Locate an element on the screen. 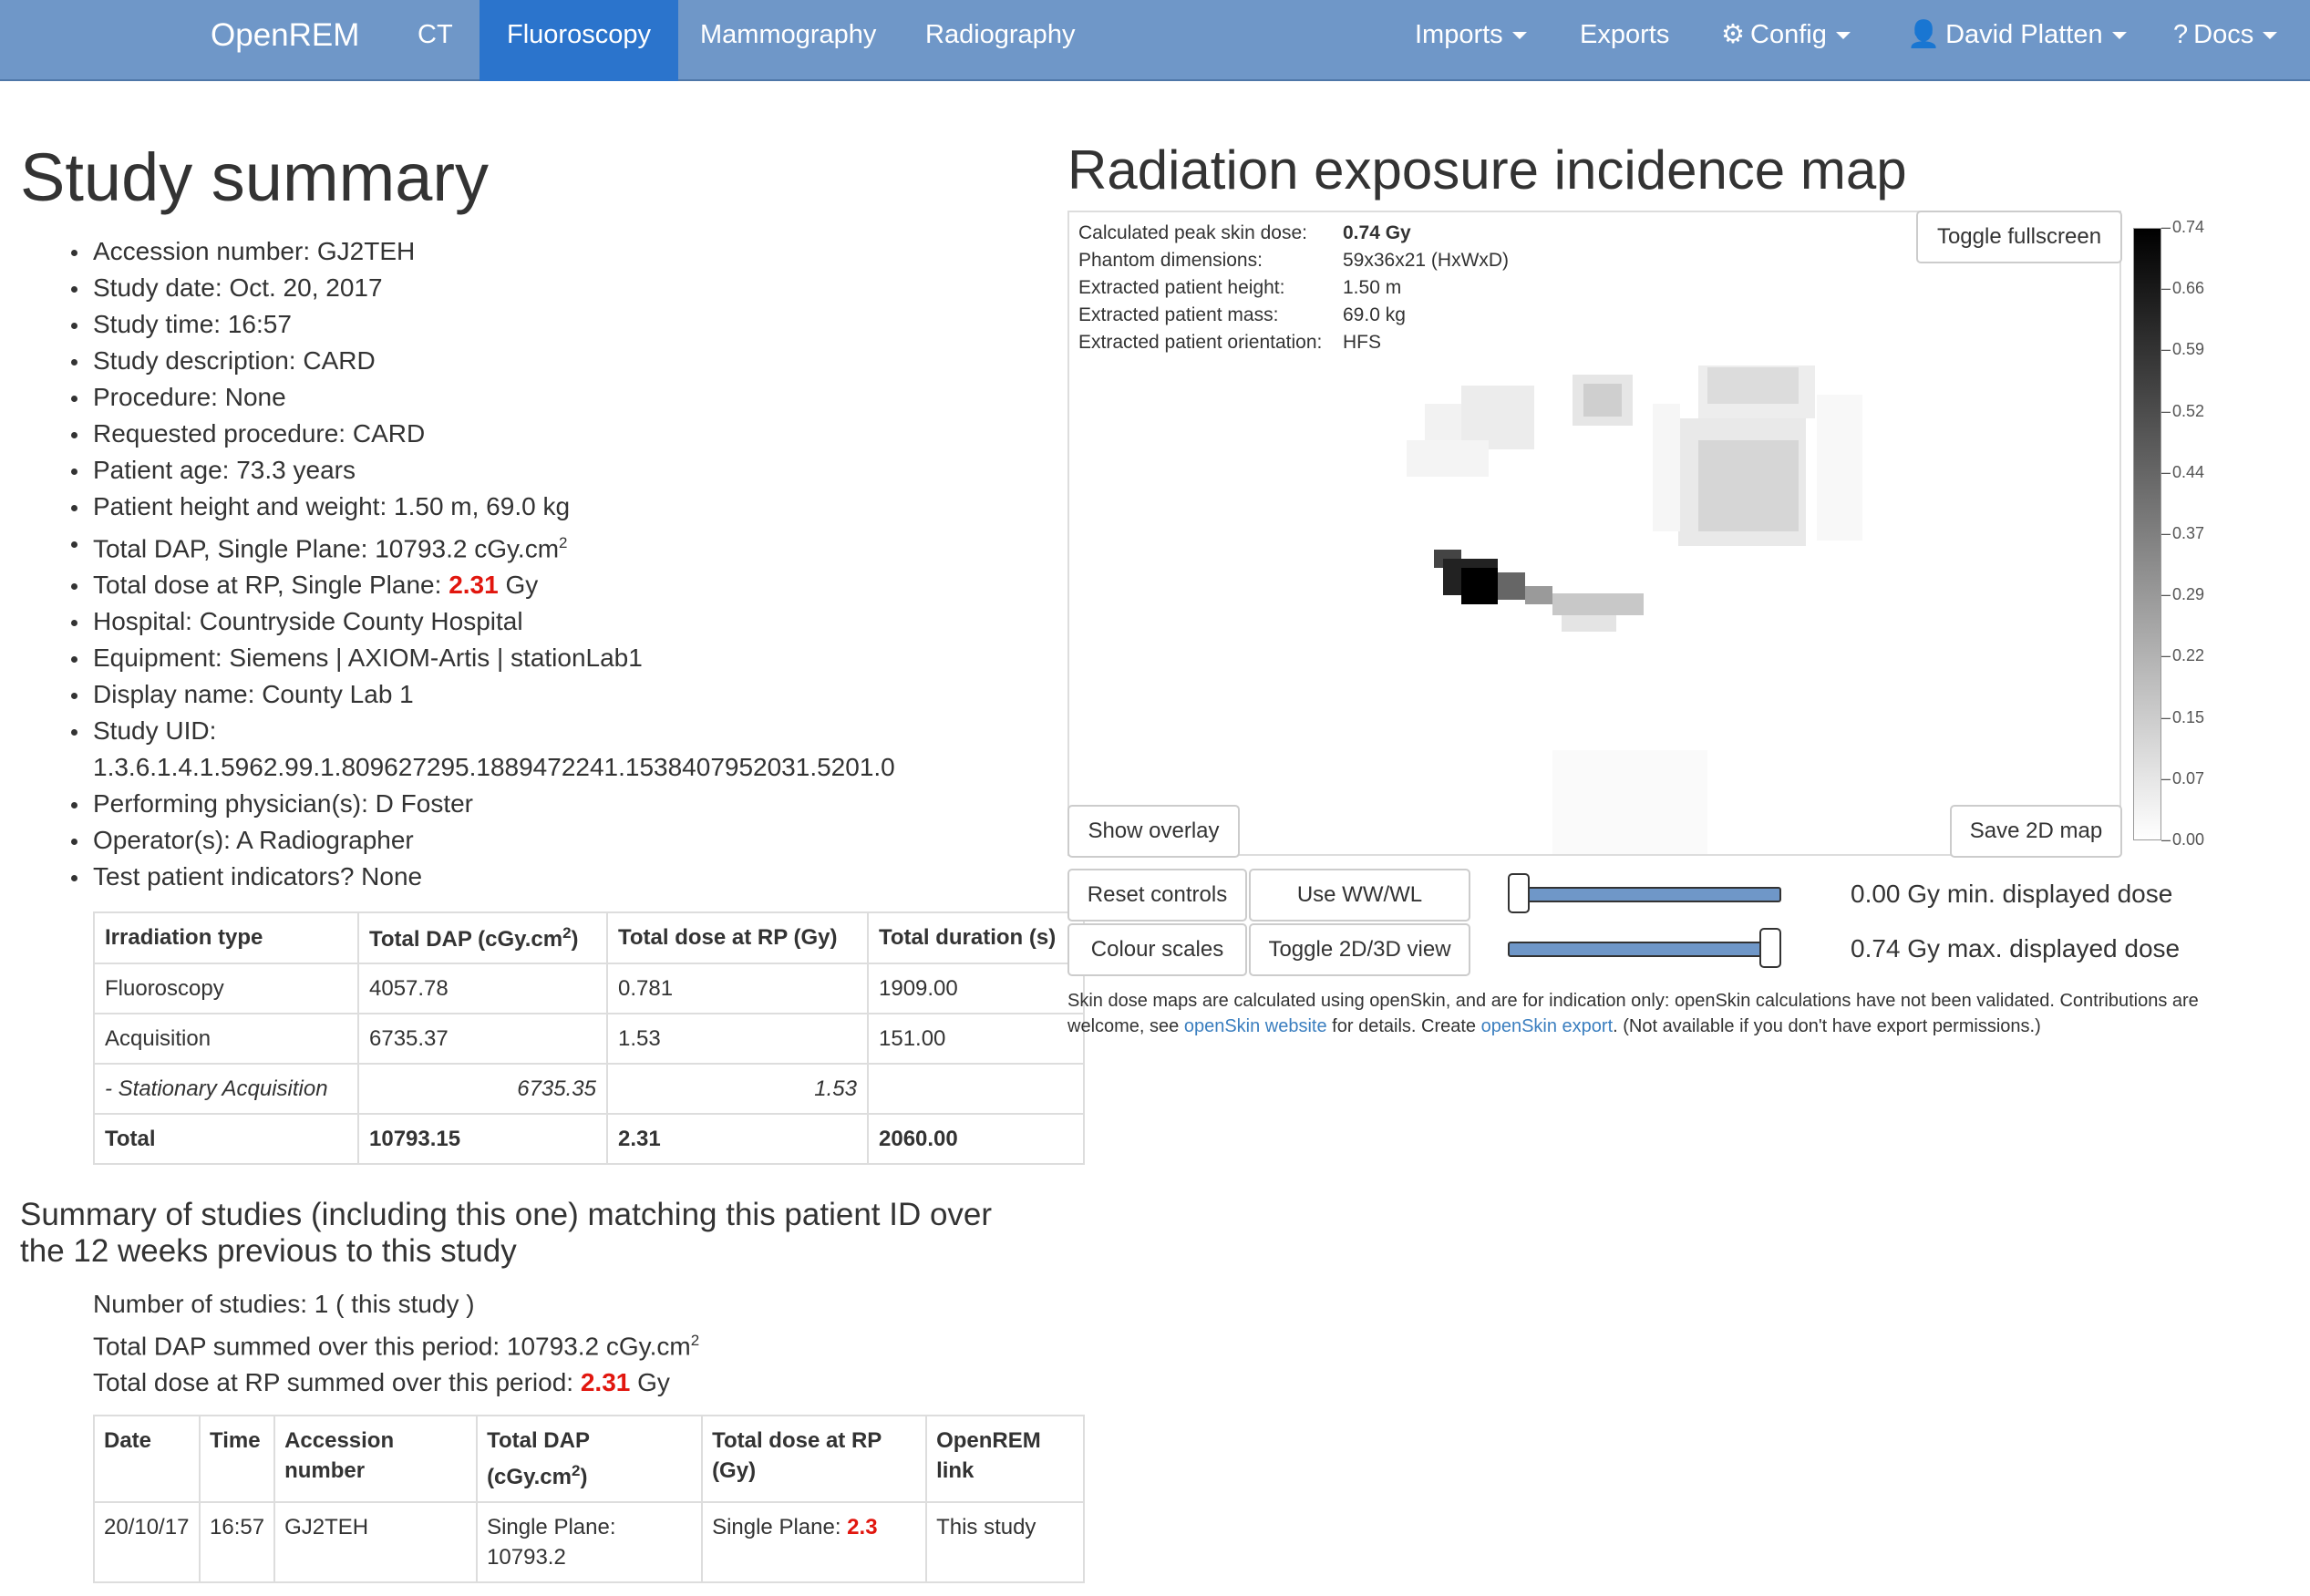 Image resolution: width=2310 pixels, height=1596 pixels. nav-fluoroscopy: Fluoroscopy is located at coordinates (579, 40).